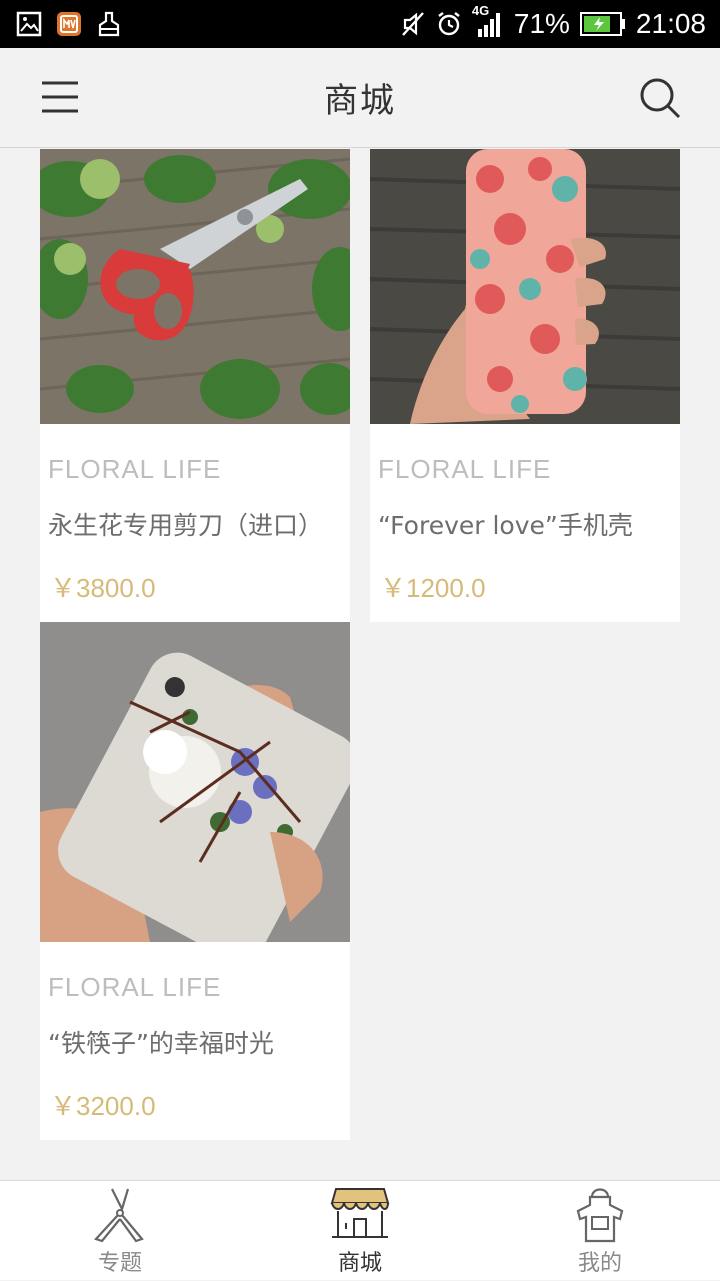  Describe the element at coordinates (488, 25) in the screenshot. I see `signal-icon` at that location.